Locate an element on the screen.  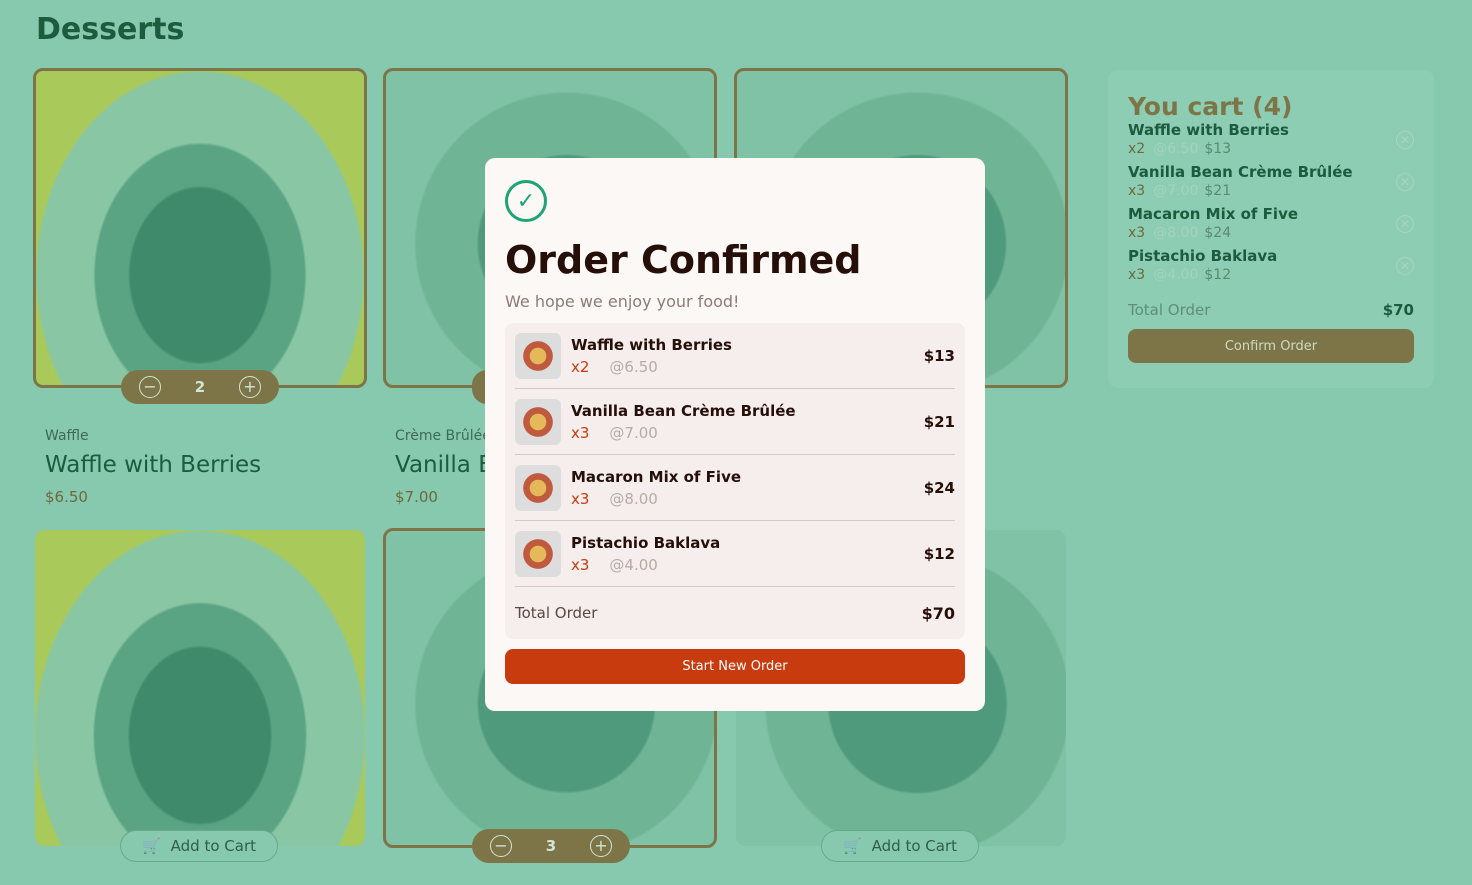
cart-item-name: Pistachio Baklava is located at coordinates (1203, 256).